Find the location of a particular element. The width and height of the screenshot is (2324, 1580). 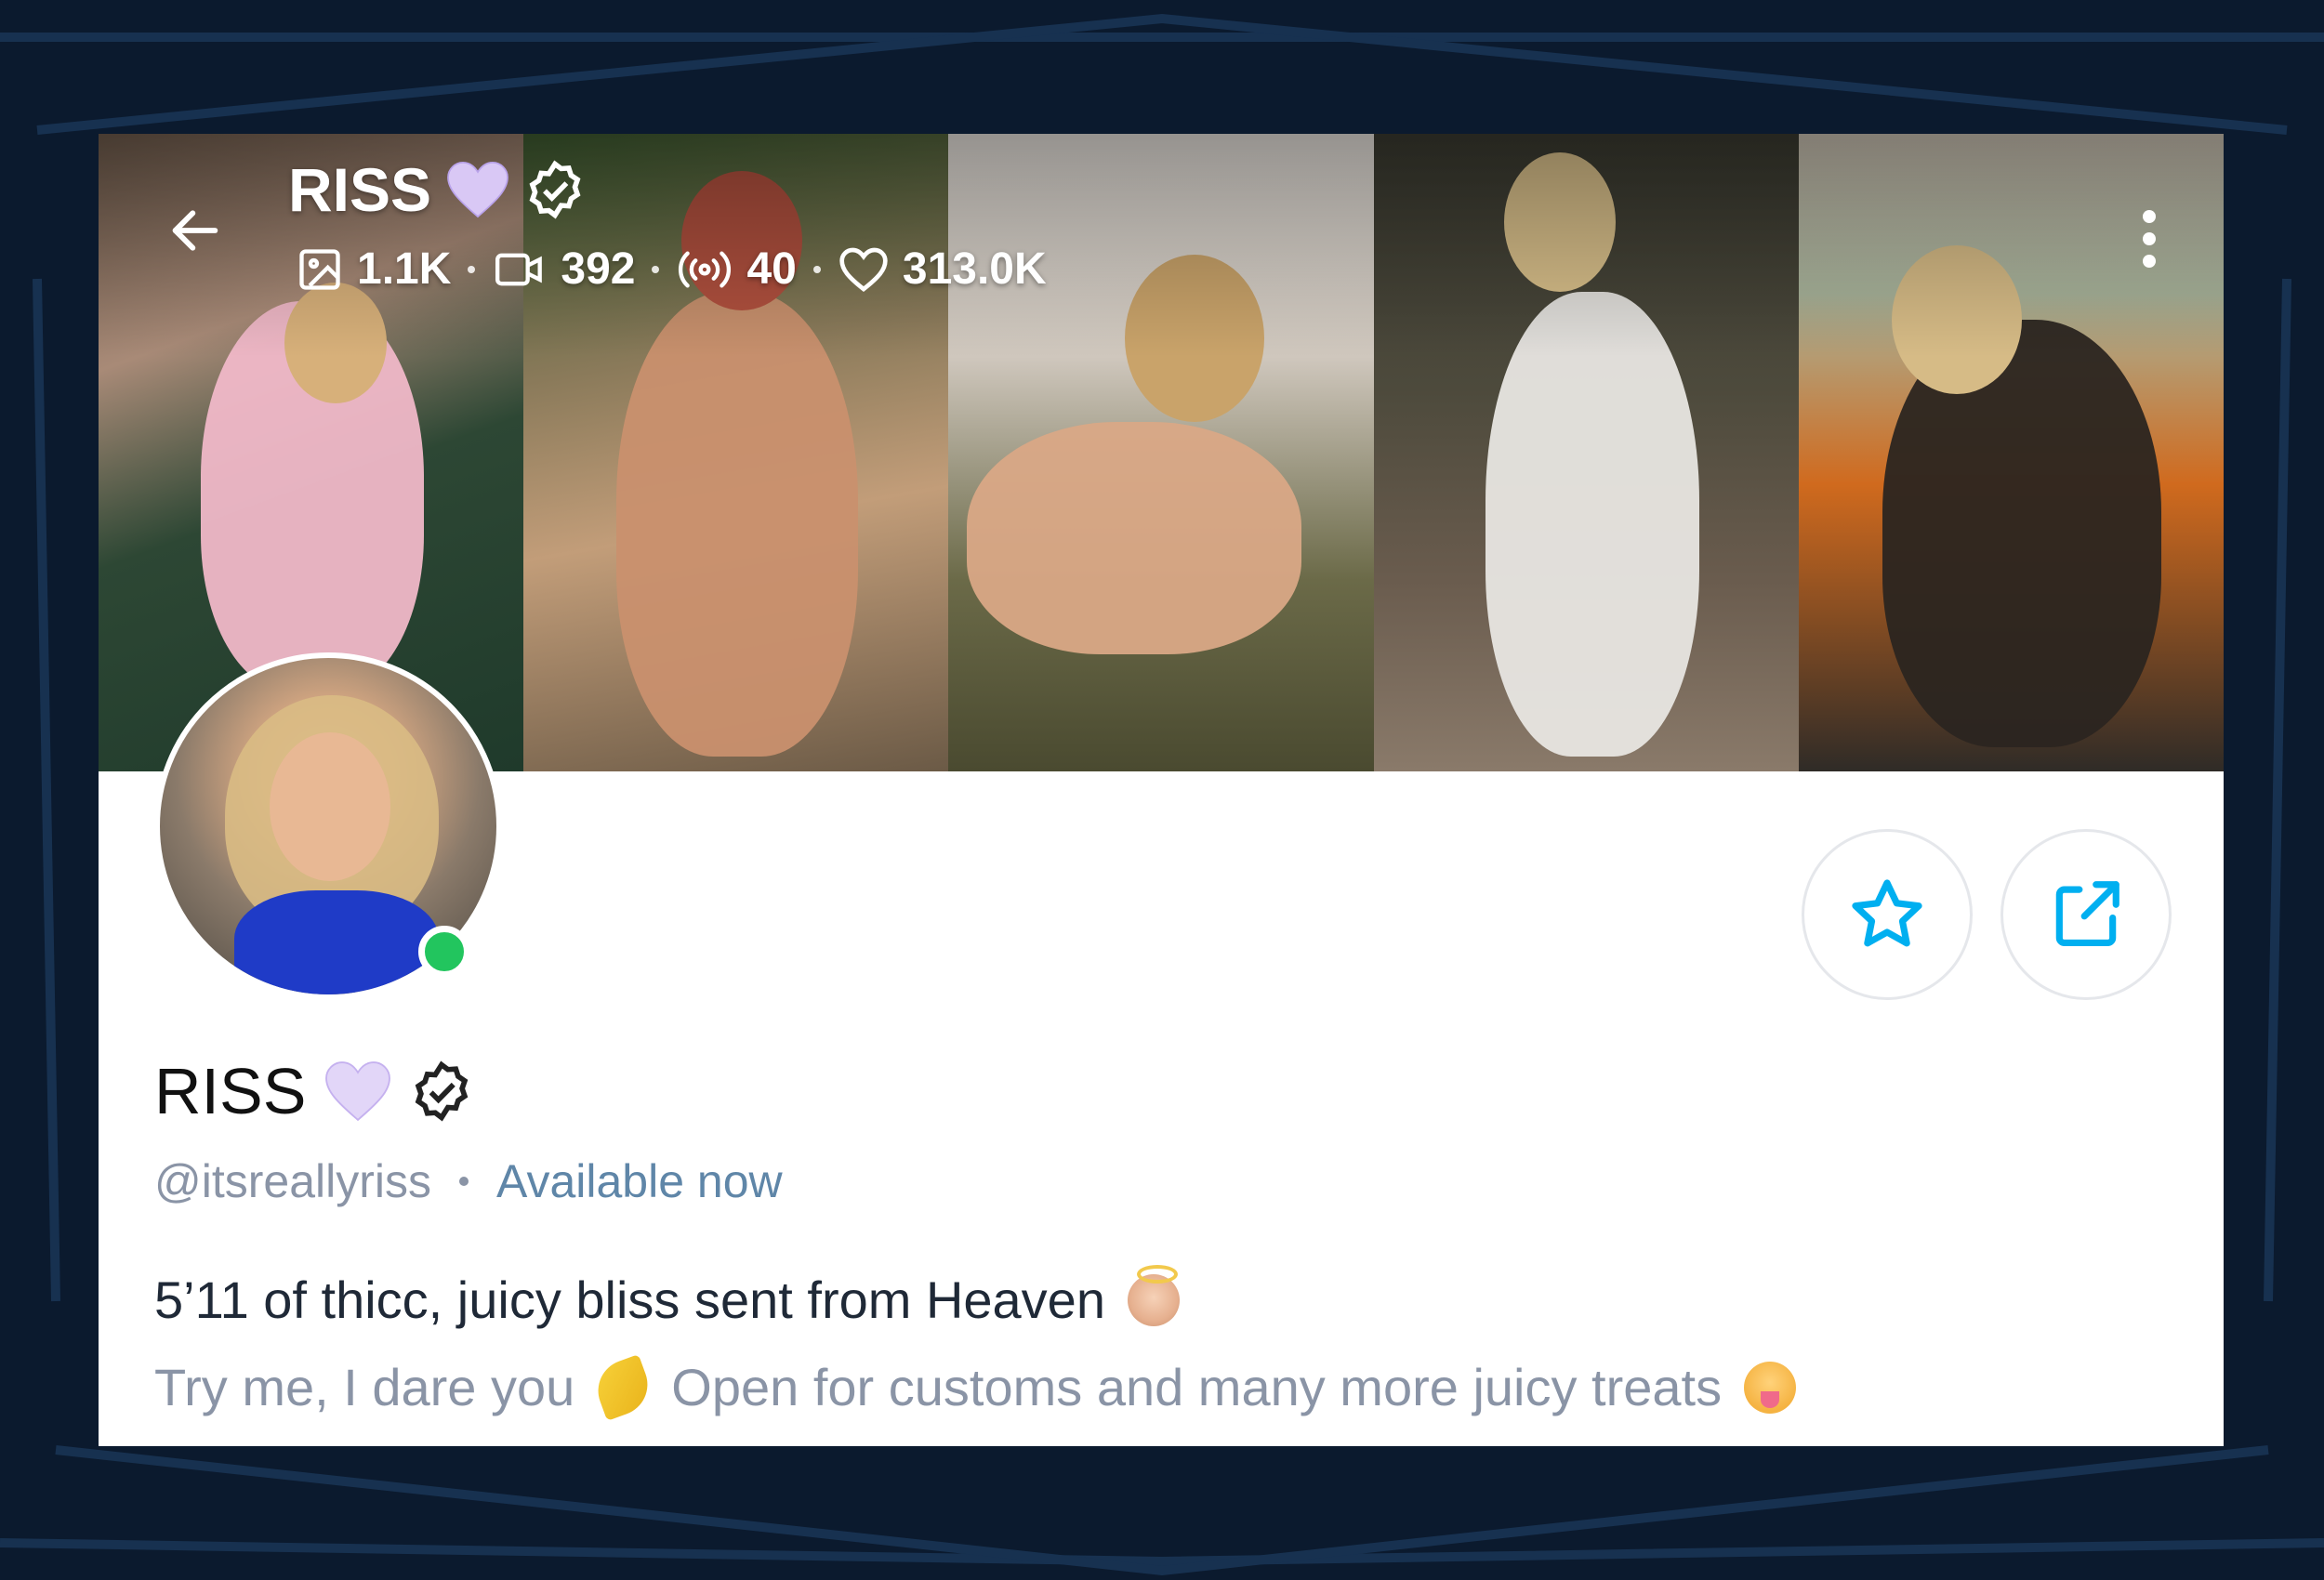

back-button is located at coordinates (195, 230).